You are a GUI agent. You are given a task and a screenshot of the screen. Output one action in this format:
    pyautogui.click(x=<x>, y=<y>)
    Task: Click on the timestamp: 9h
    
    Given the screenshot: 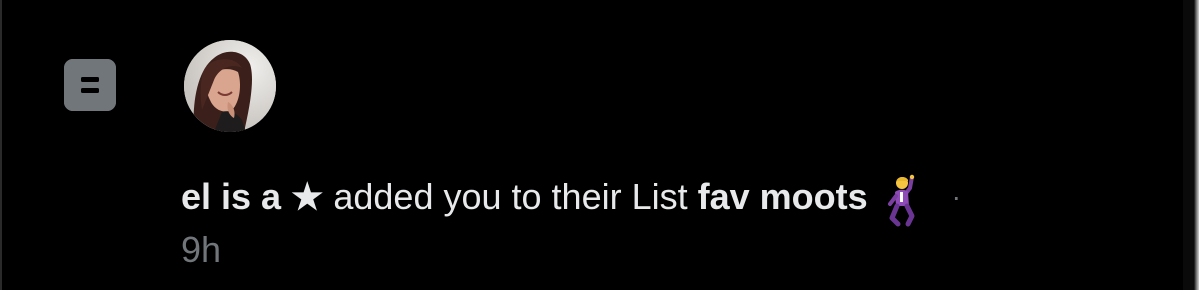 What is the action you would take?
    pyautogui.click(x=201, y=249)
    